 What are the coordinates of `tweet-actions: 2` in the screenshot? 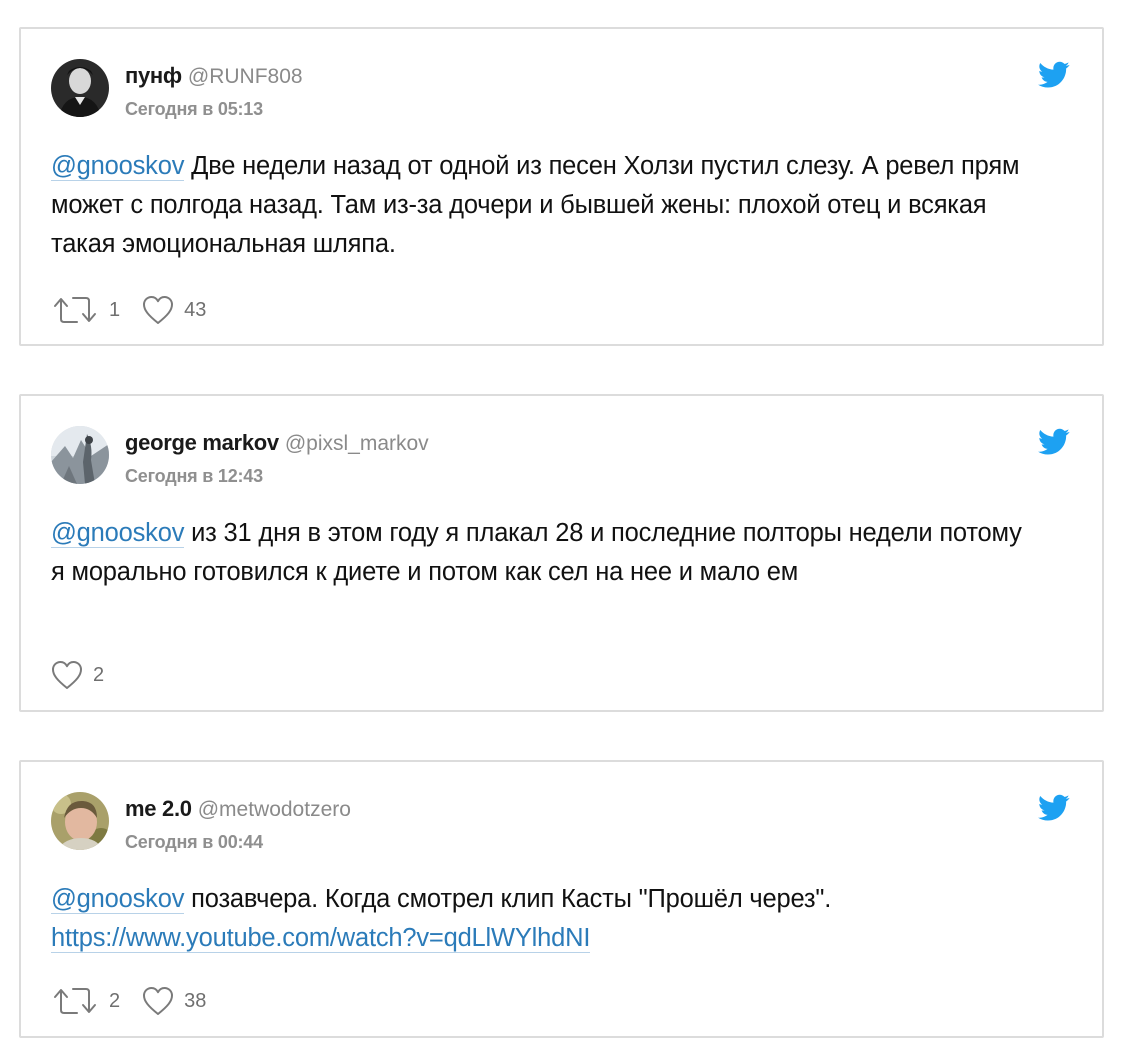 It's located at (88, 675).